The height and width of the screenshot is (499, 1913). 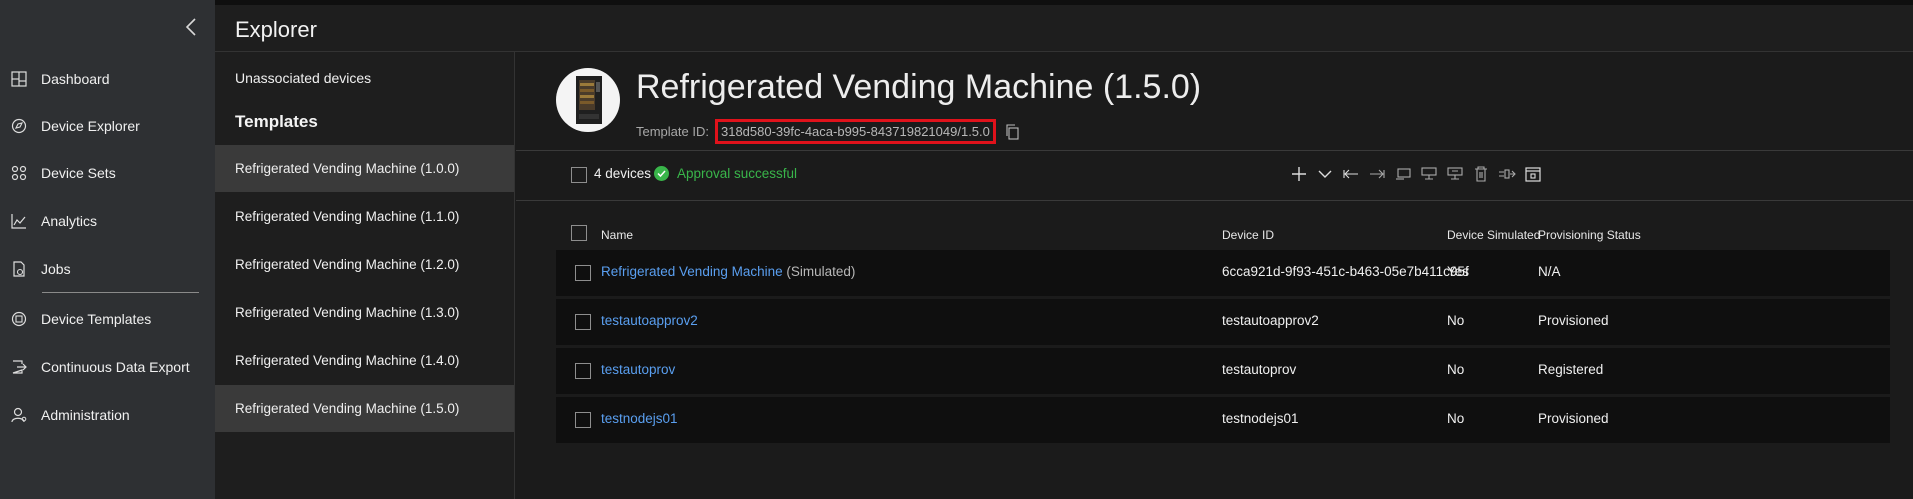 What do you see at coordinates (1325, 174) in the screenshot?
I see `chevron-down-icon` at bounding box center [1325, 174].